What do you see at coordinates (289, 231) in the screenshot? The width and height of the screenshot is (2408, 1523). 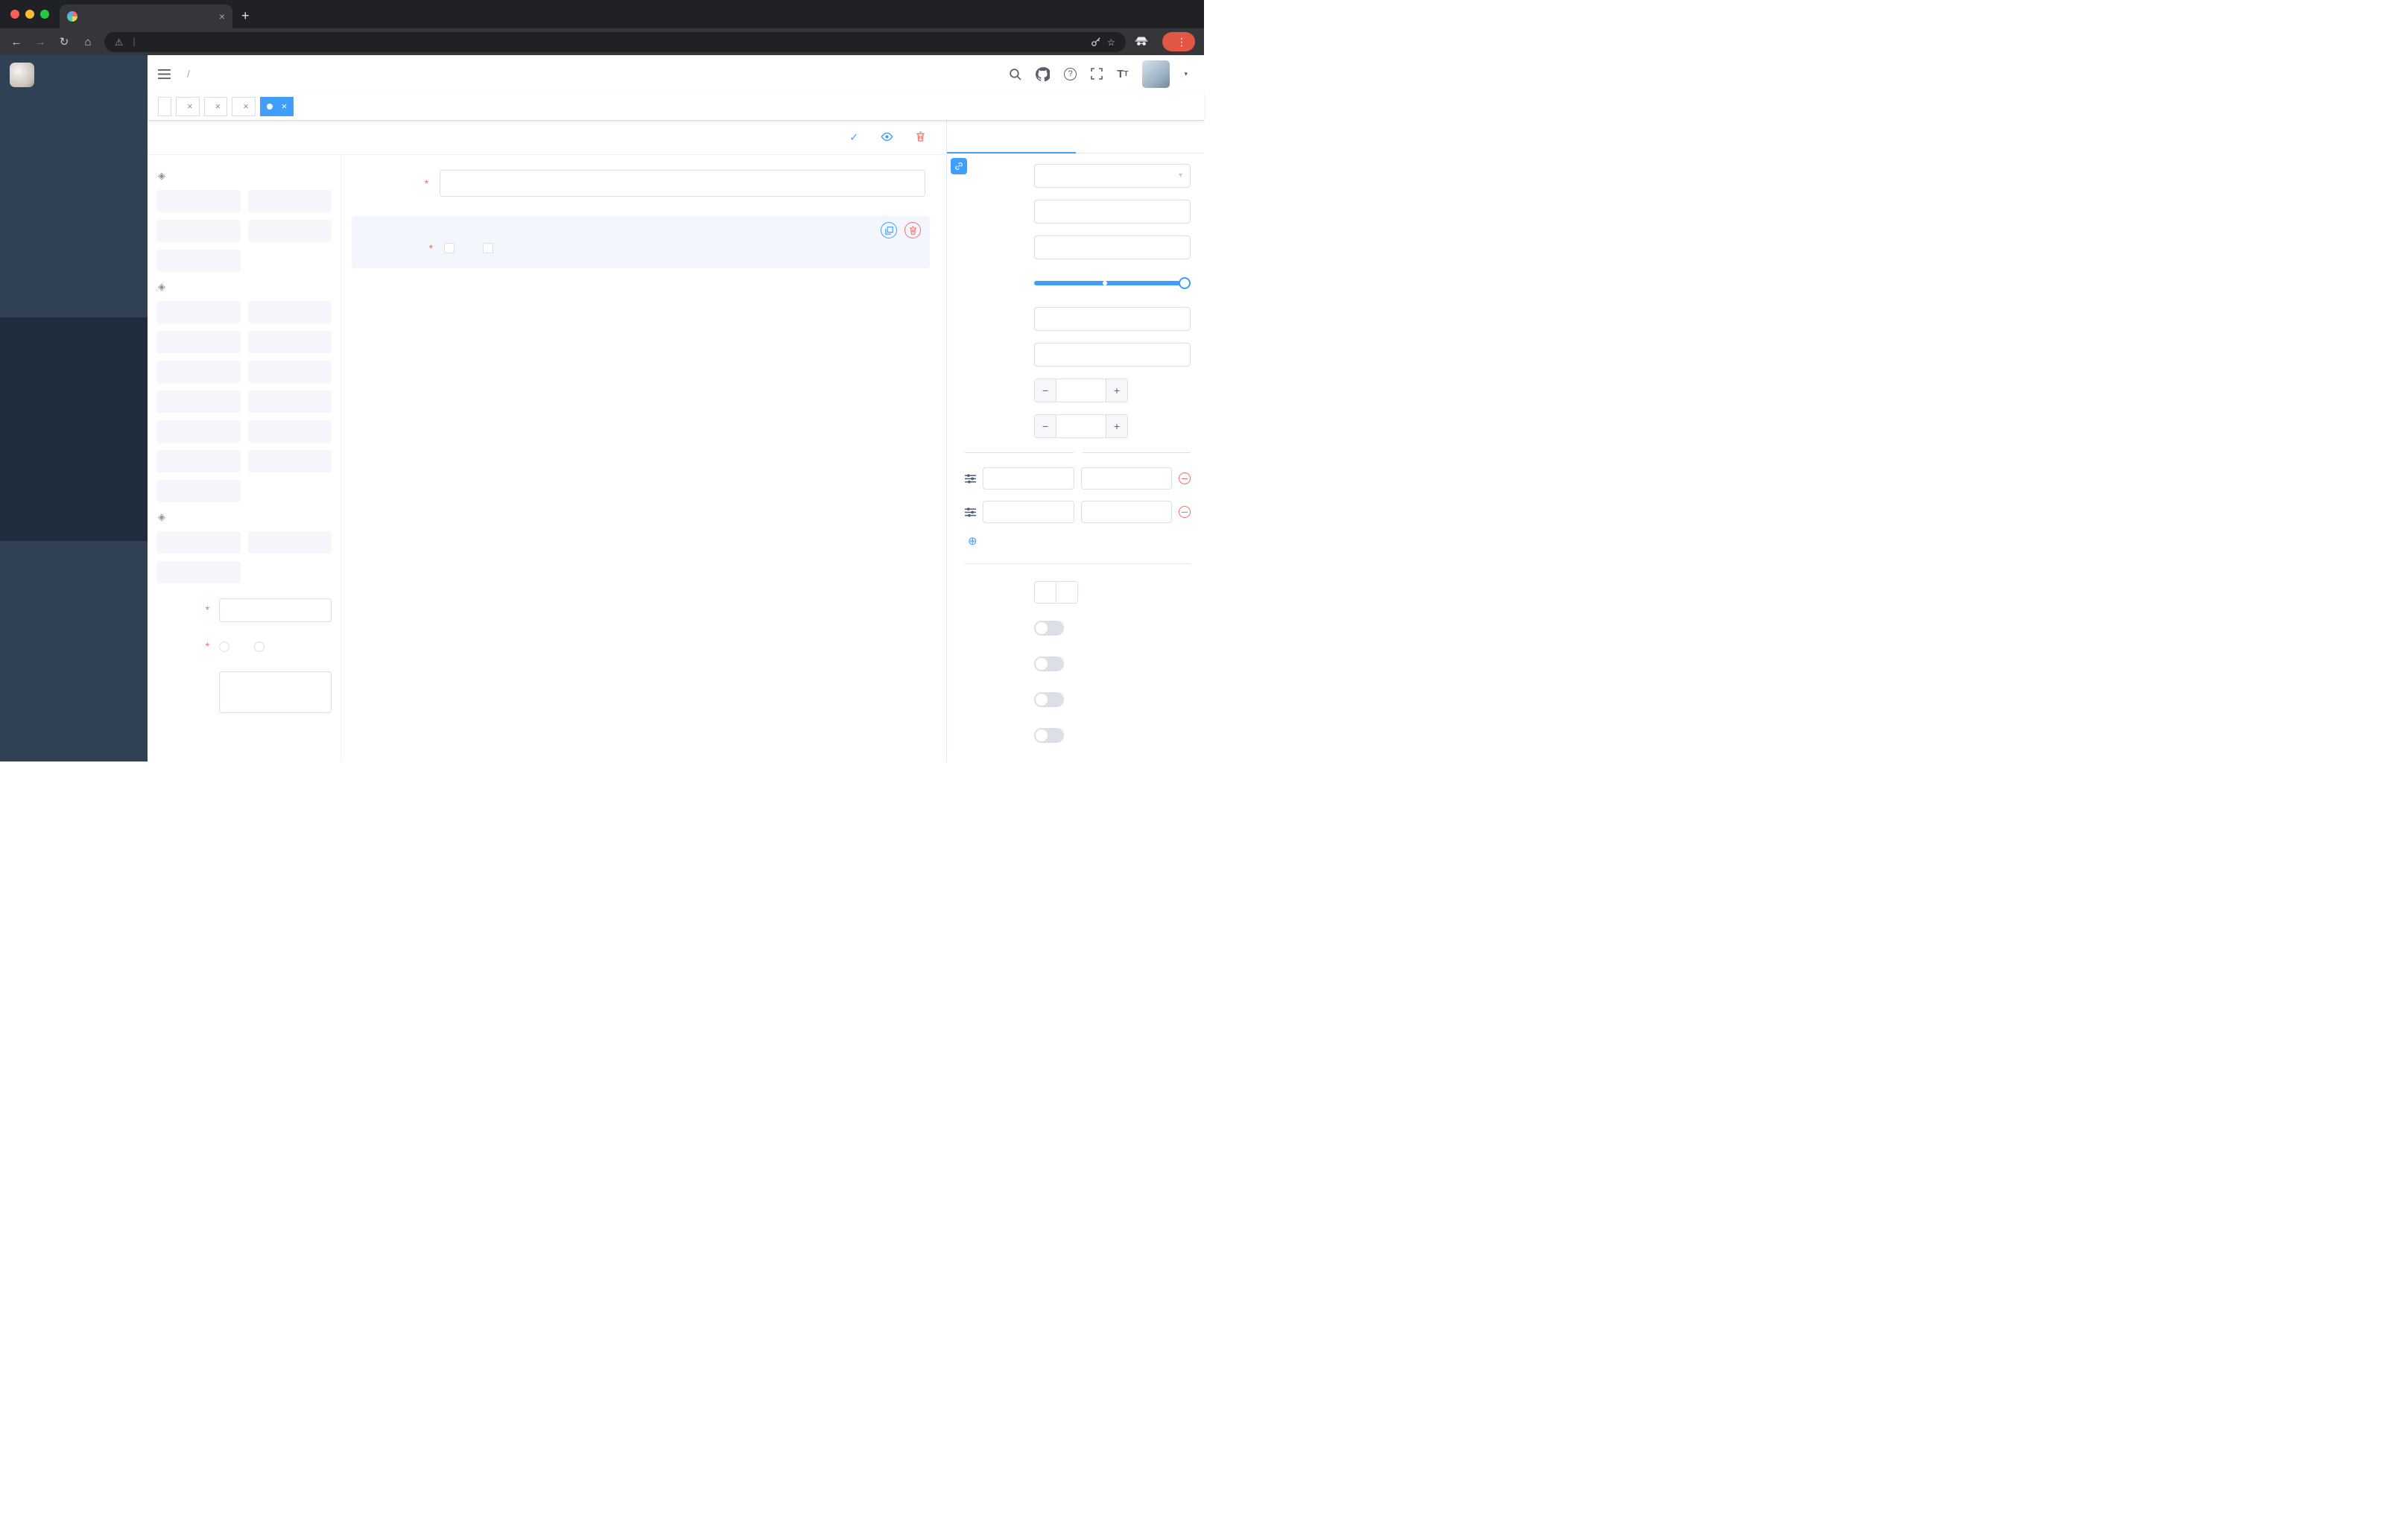 I see `palette-item-counter` at bounding box center [289, 231].